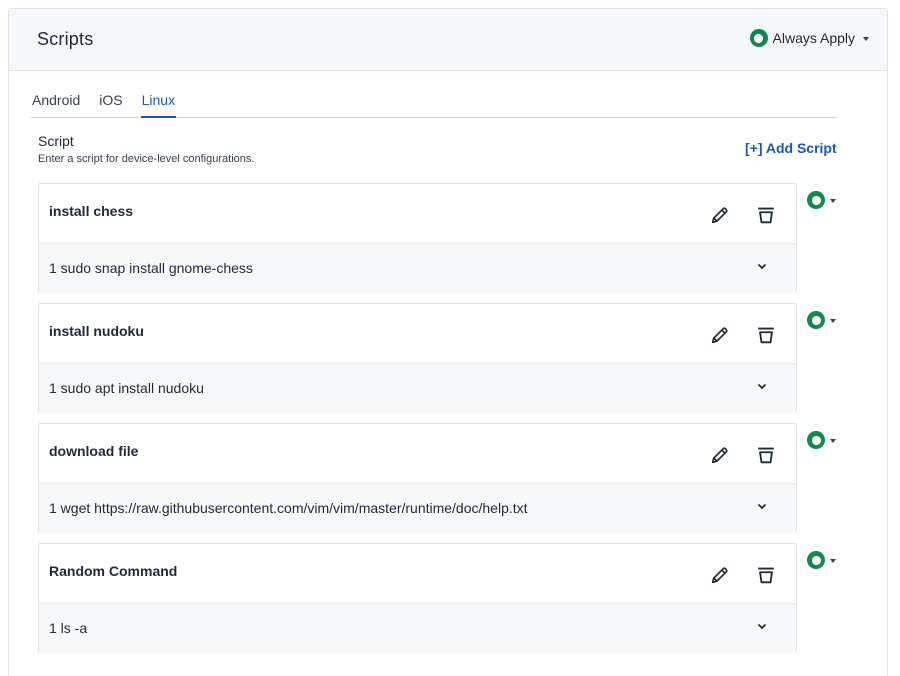 The width and height of the screenshot is (900, 676). What do you see at coordinates (56, 104) in the screenshot?
I see `tab-android: Android` at bounding box center [56, 104].